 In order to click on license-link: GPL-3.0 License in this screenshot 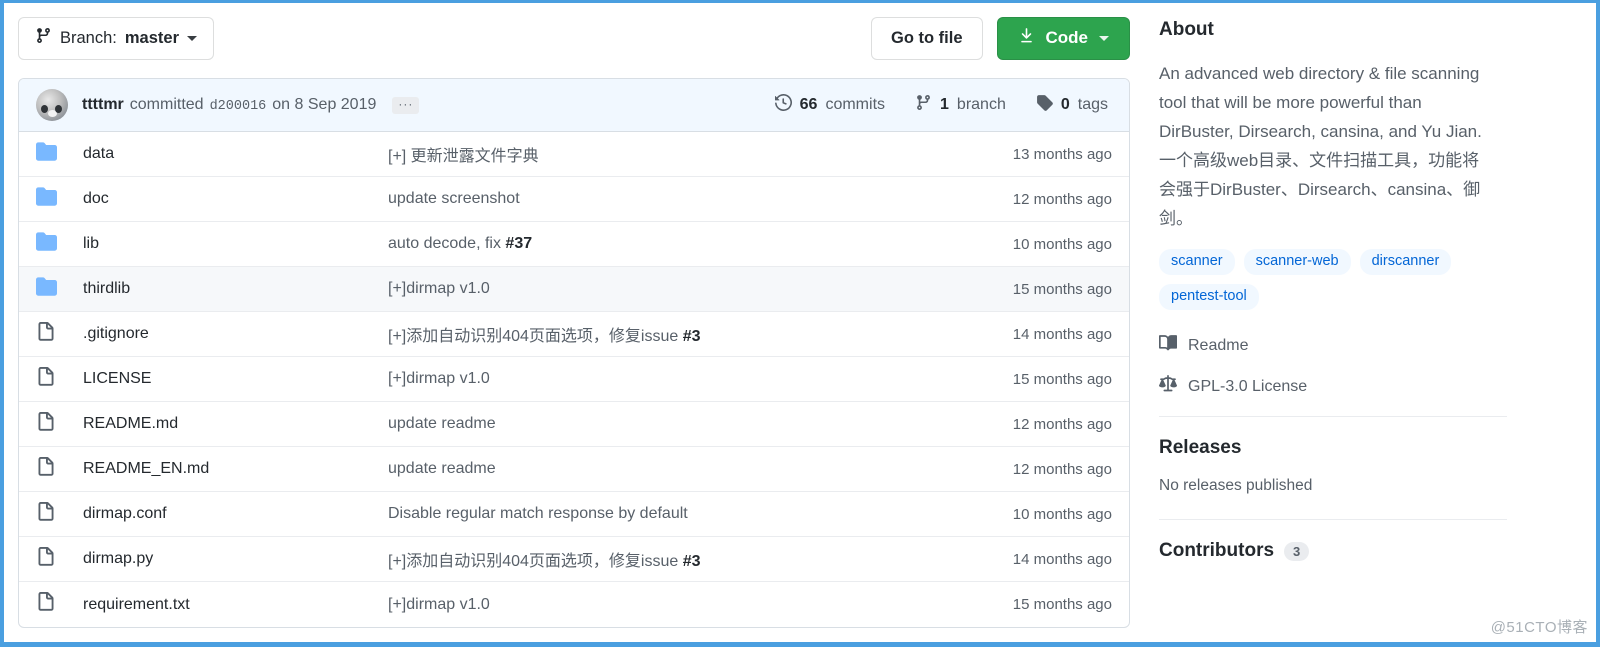, I will do `click(1357, 386)`.